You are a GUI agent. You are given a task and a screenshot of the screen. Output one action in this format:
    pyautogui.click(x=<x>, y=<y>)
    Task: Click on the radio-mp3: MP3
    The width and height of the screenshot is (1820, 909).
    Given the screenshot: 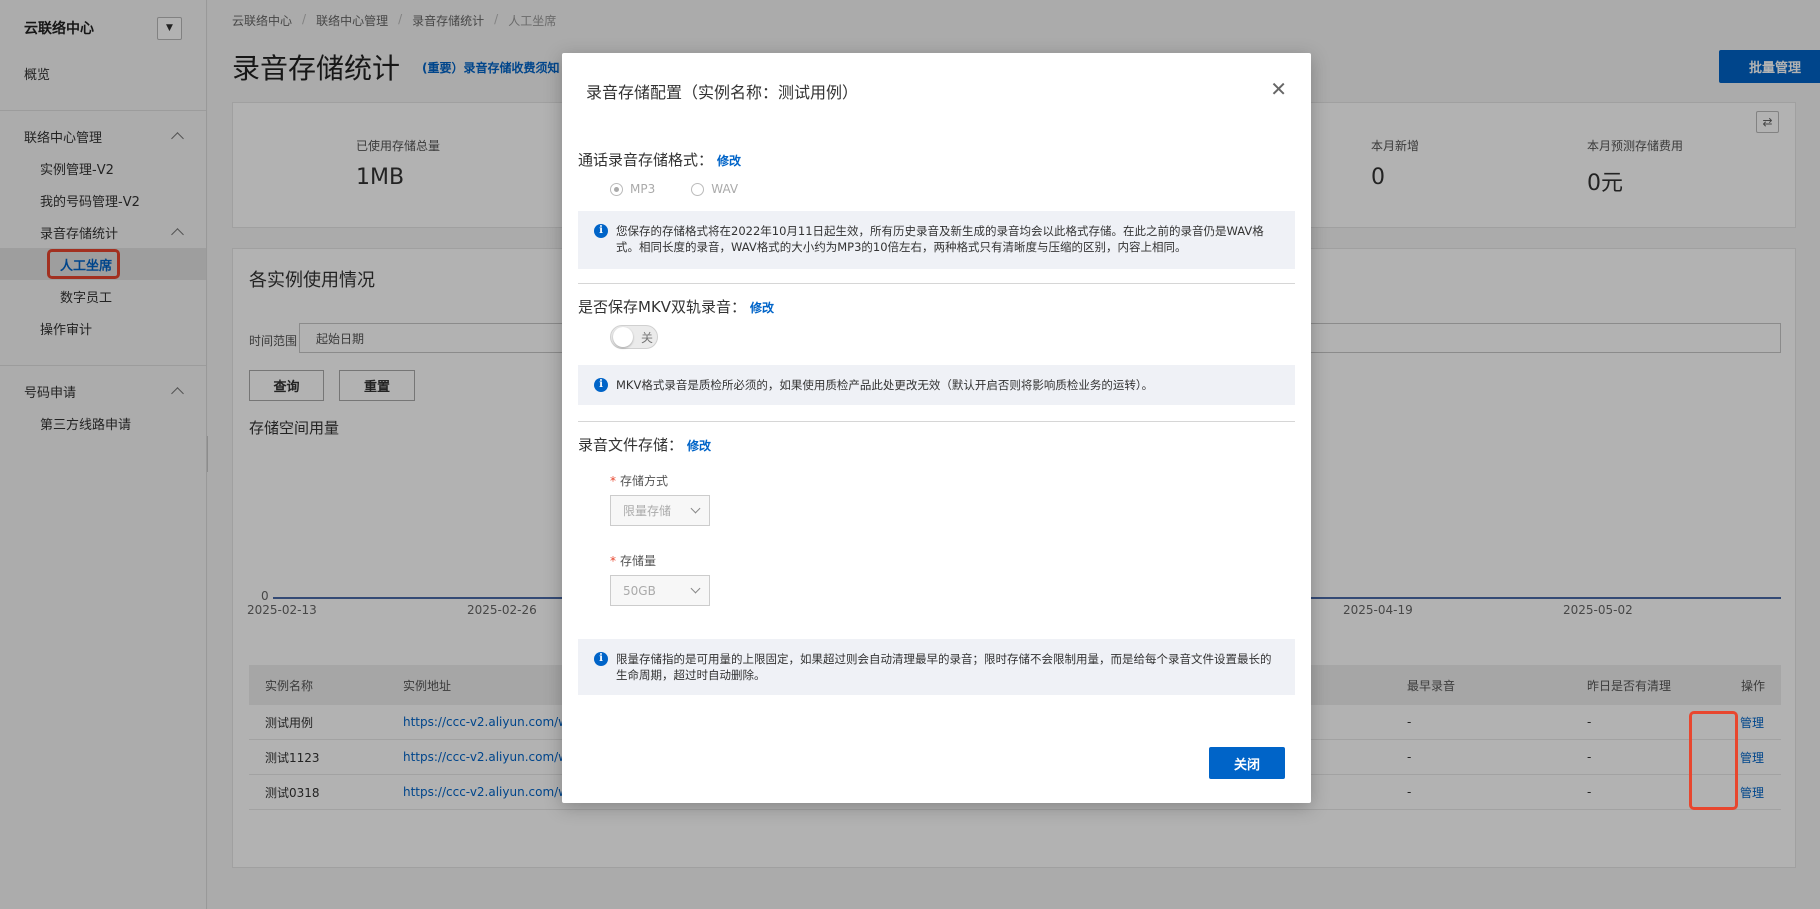 What is the action you would take?
    pyautogui.click(x=632, y=189)
    